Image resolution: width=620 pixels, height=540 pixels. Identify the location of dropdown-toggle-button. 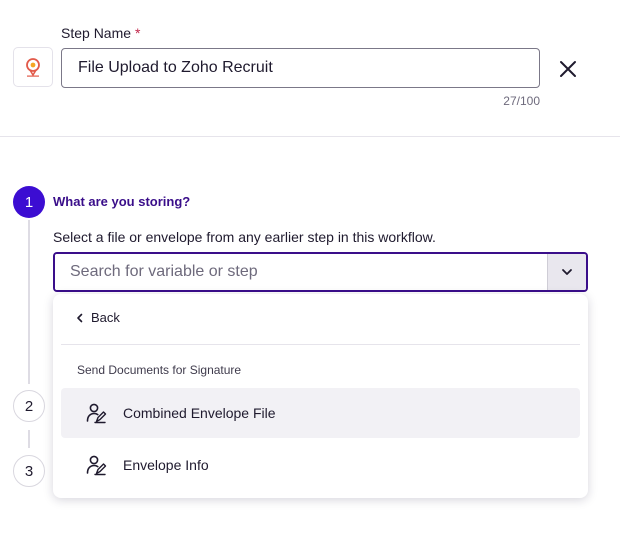
(566, 272).